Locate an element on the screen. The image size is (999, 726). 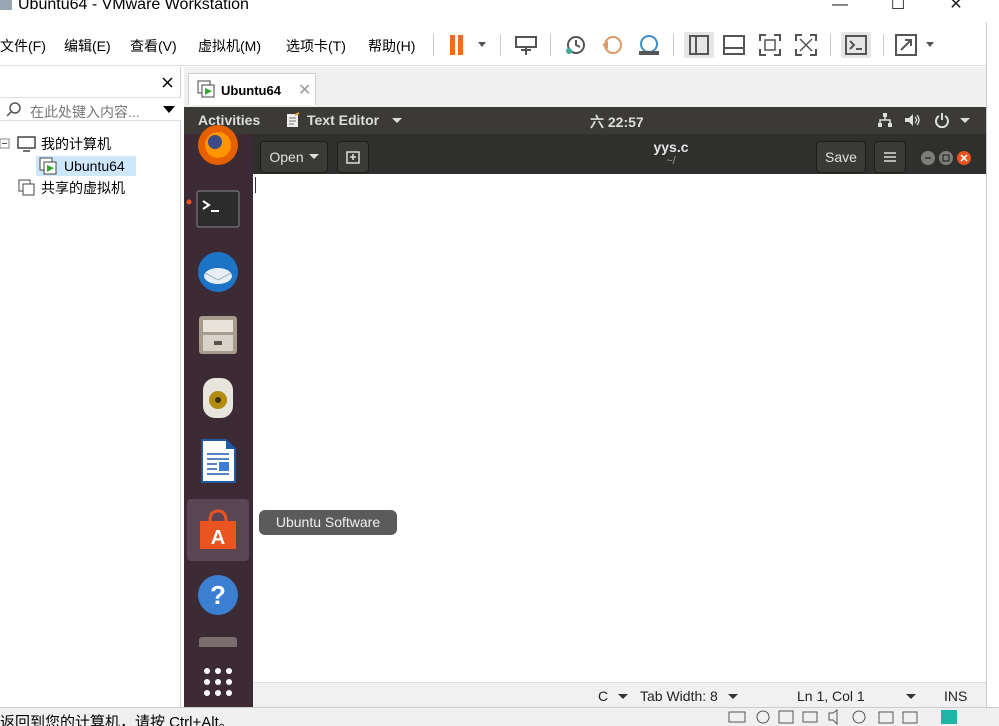
position-label: Ln 1, Col 1 is located at coordinates (831, 696).